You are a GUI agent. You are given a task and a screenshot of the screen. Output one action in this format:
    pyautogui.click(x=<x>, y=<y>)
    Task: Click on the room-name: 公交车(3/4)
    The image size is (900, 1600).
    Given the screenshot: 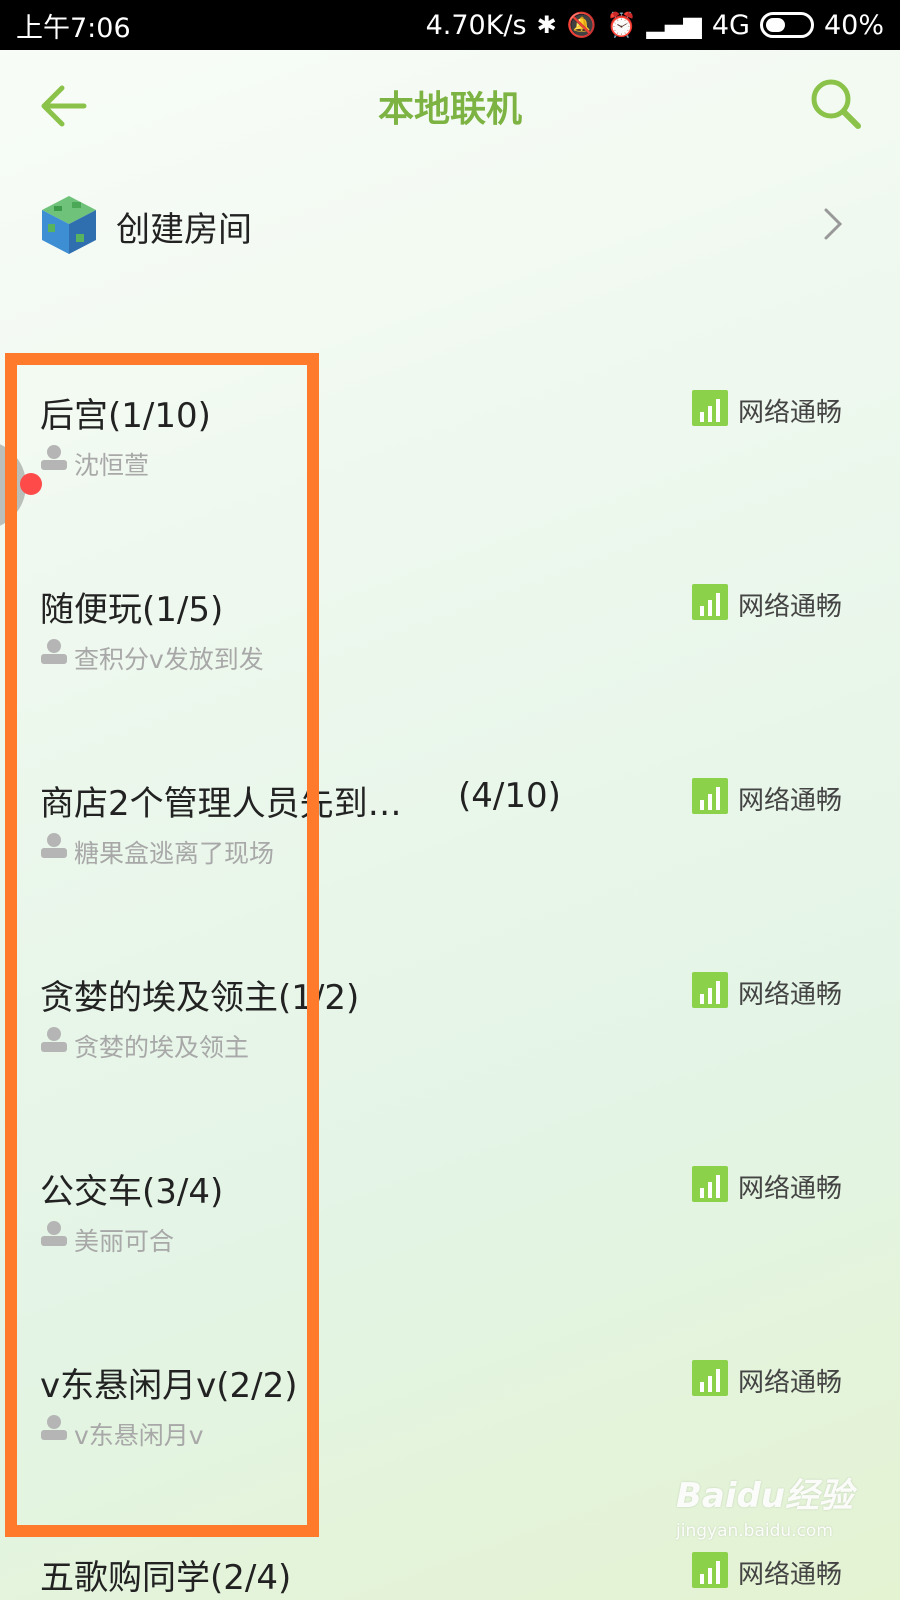 What is the action you would take?
    pyautogui.click(x=132, y=1192)
    